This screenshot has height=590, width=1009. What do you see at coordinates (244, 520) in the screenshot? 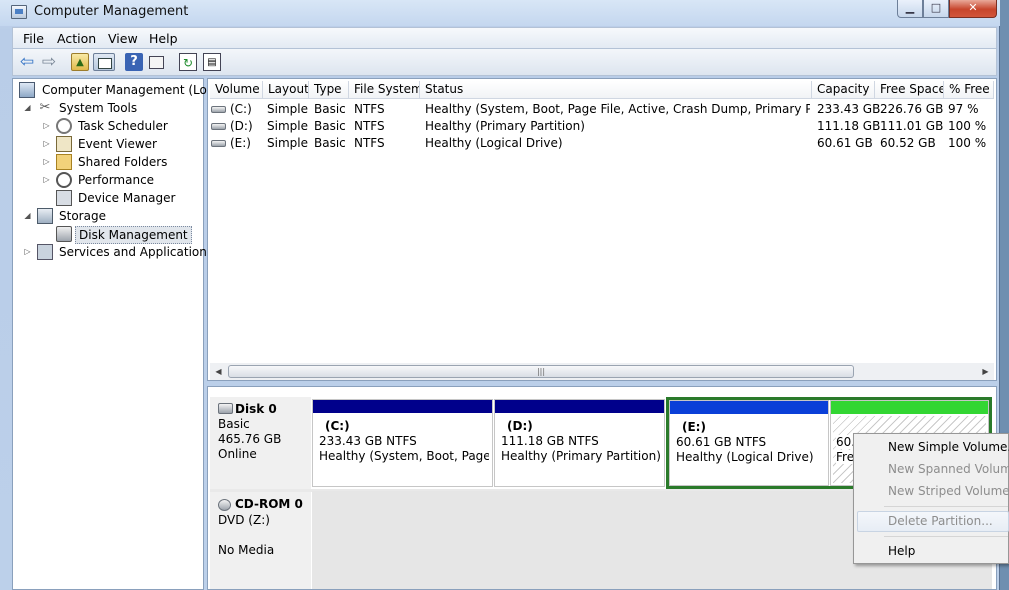
I see `cdrom-drive: DVD (Z:)` at bounding box center [244, 520].